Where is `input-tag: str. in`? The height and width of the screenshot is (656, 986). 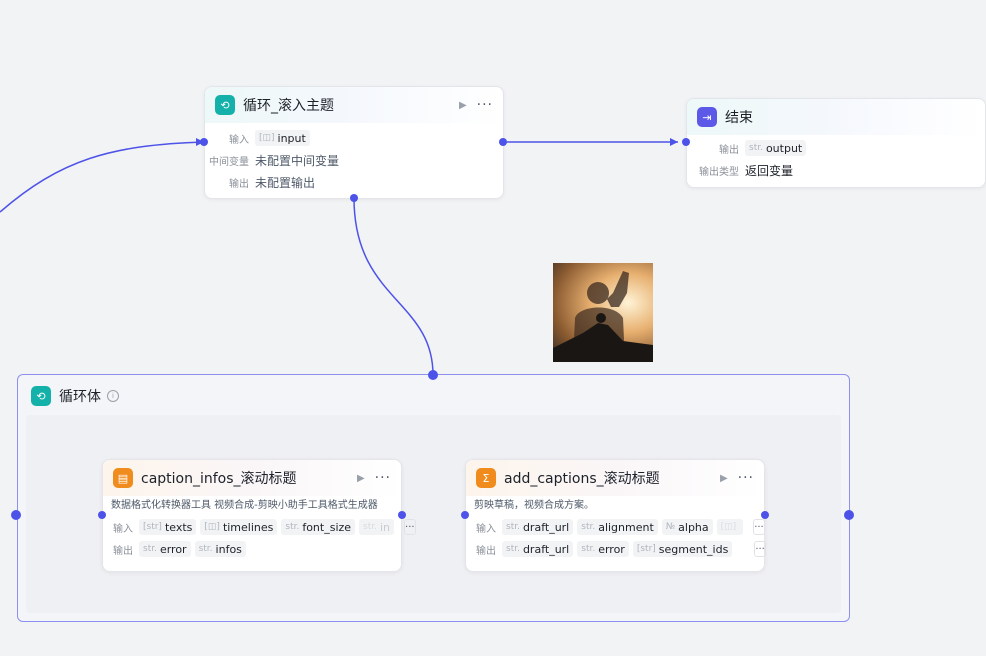 input-tag: str. in is located at coordinates (377, 527).